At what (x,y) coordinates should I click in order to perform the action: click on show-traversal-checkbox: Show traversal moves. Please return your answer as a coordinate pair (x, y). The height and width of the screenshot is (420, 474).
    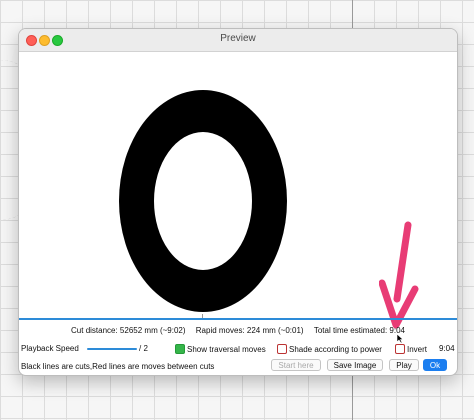
    Looking at the image, I should click on (220, 349).